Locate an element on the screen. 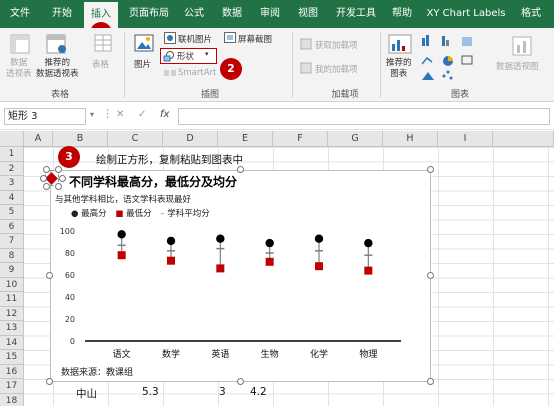 The width and height of the screenshot is (554, 406). table-icon is located at coordinates (103, 43).